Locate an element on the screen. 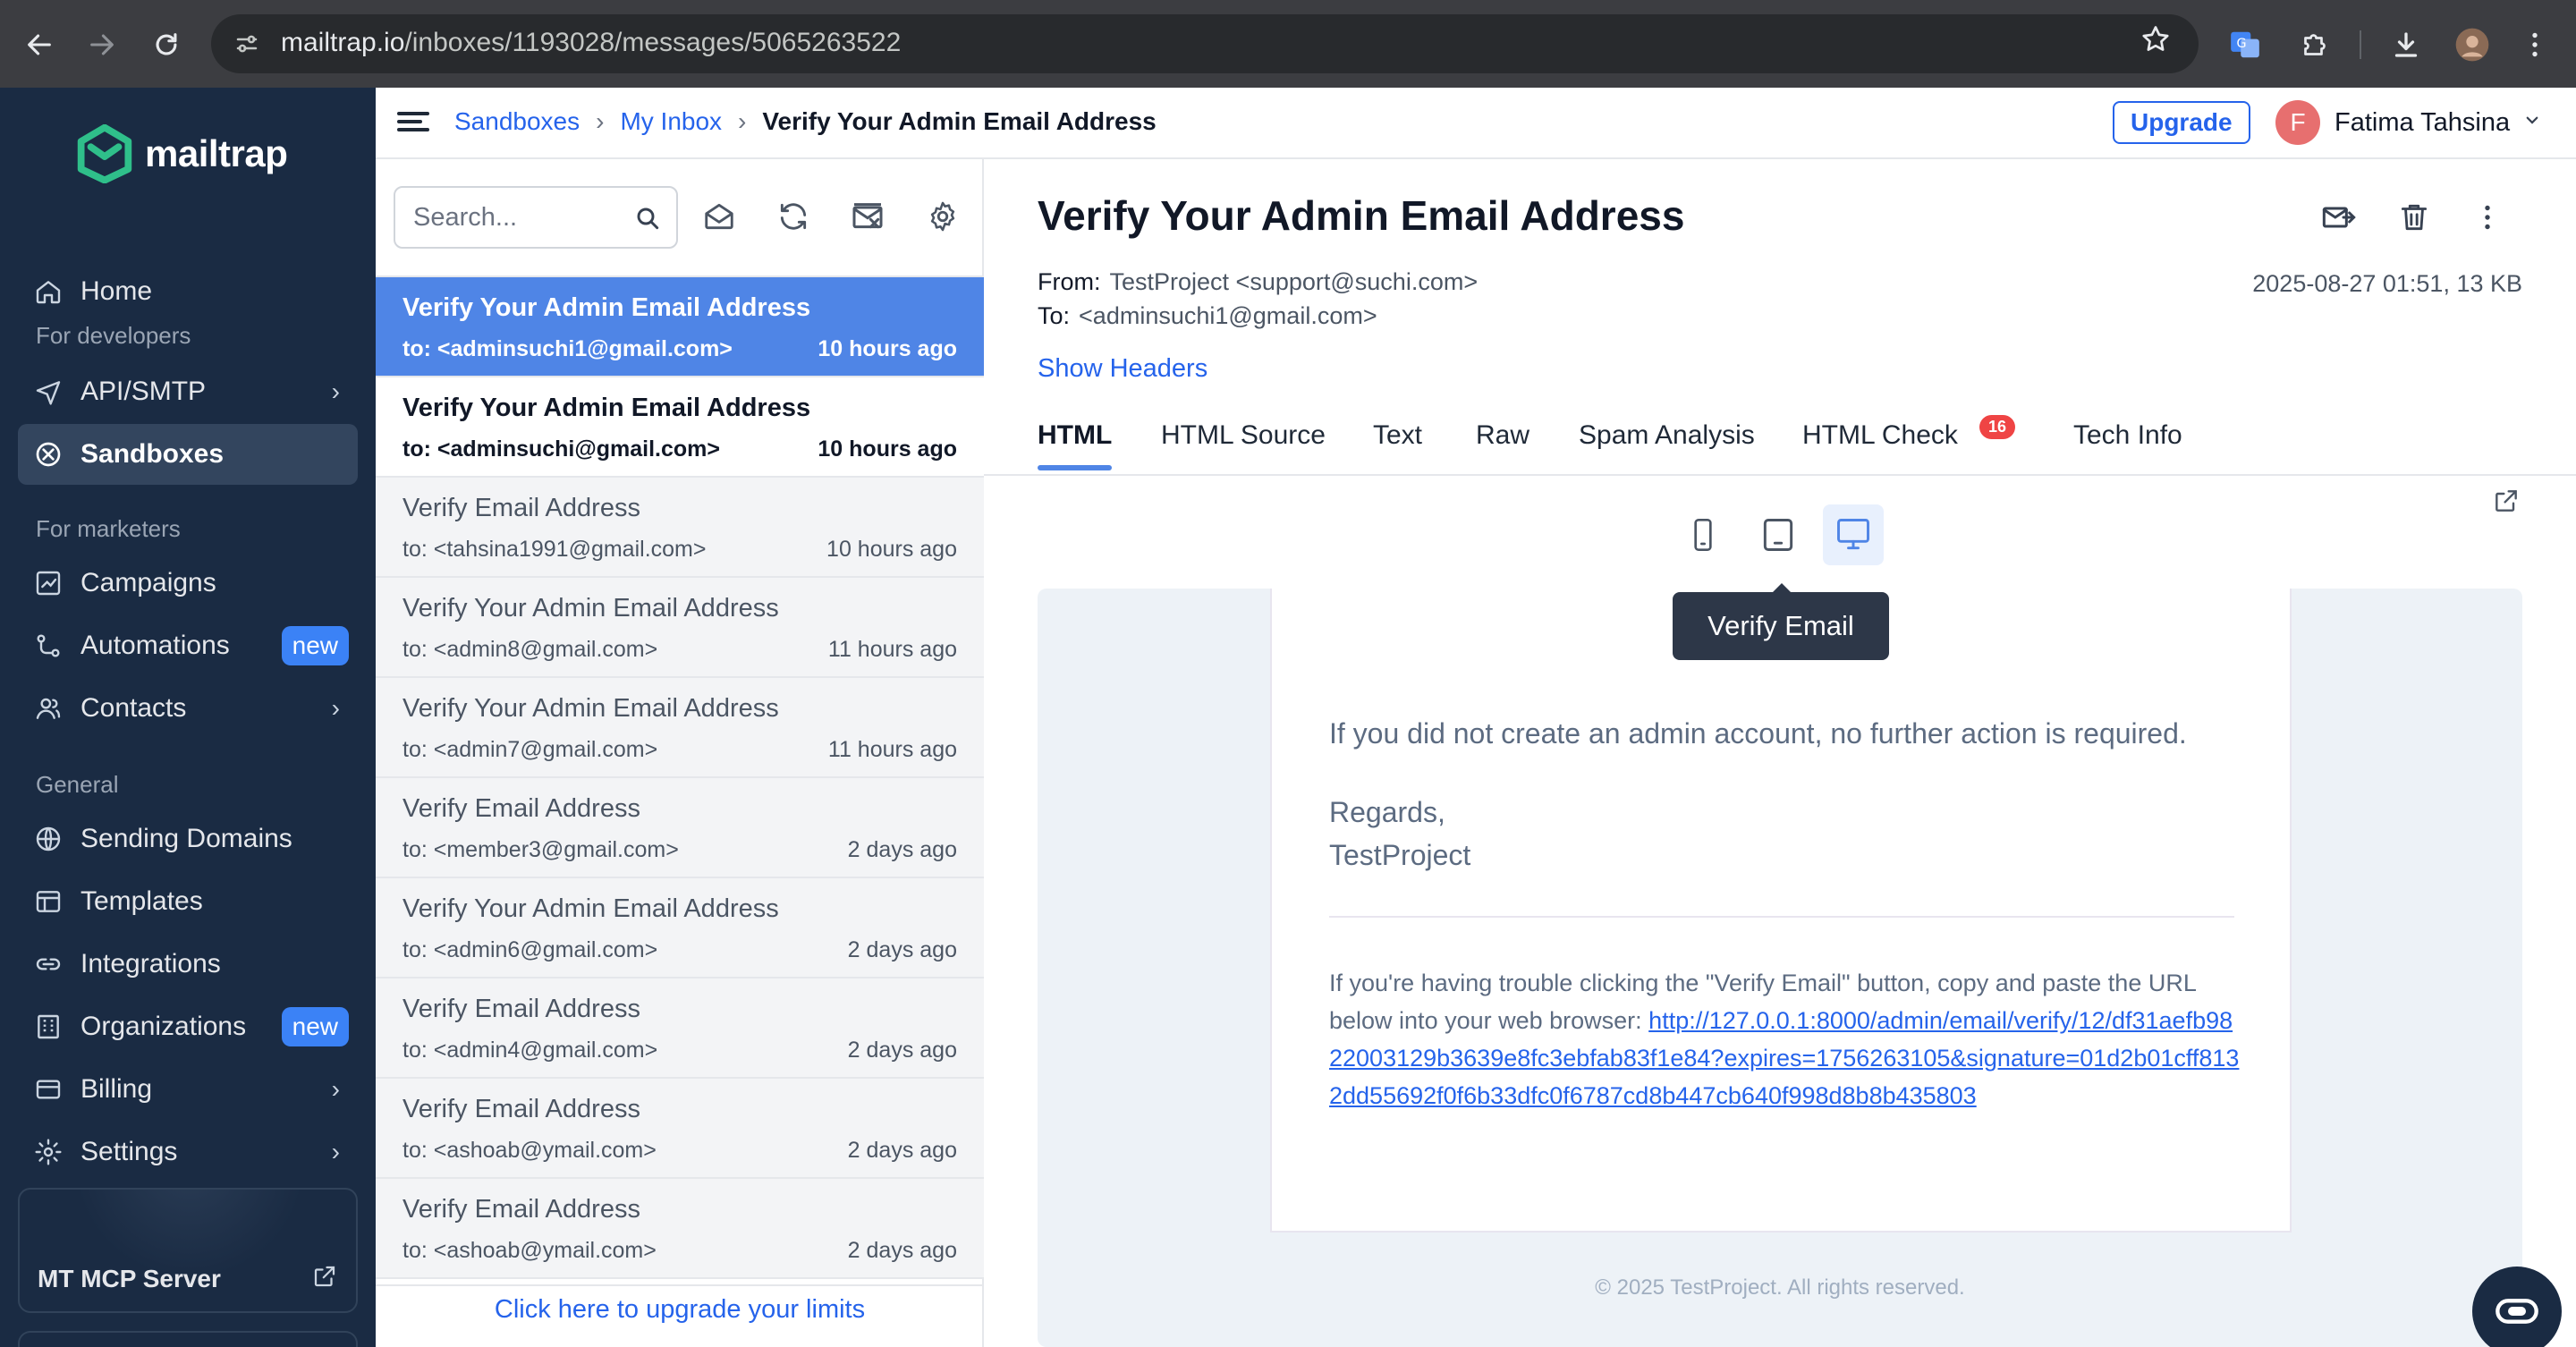 This screenshot has height=1347, width=2576. sidebar-item-automations: Automations new is located at coordinates (188, 645).